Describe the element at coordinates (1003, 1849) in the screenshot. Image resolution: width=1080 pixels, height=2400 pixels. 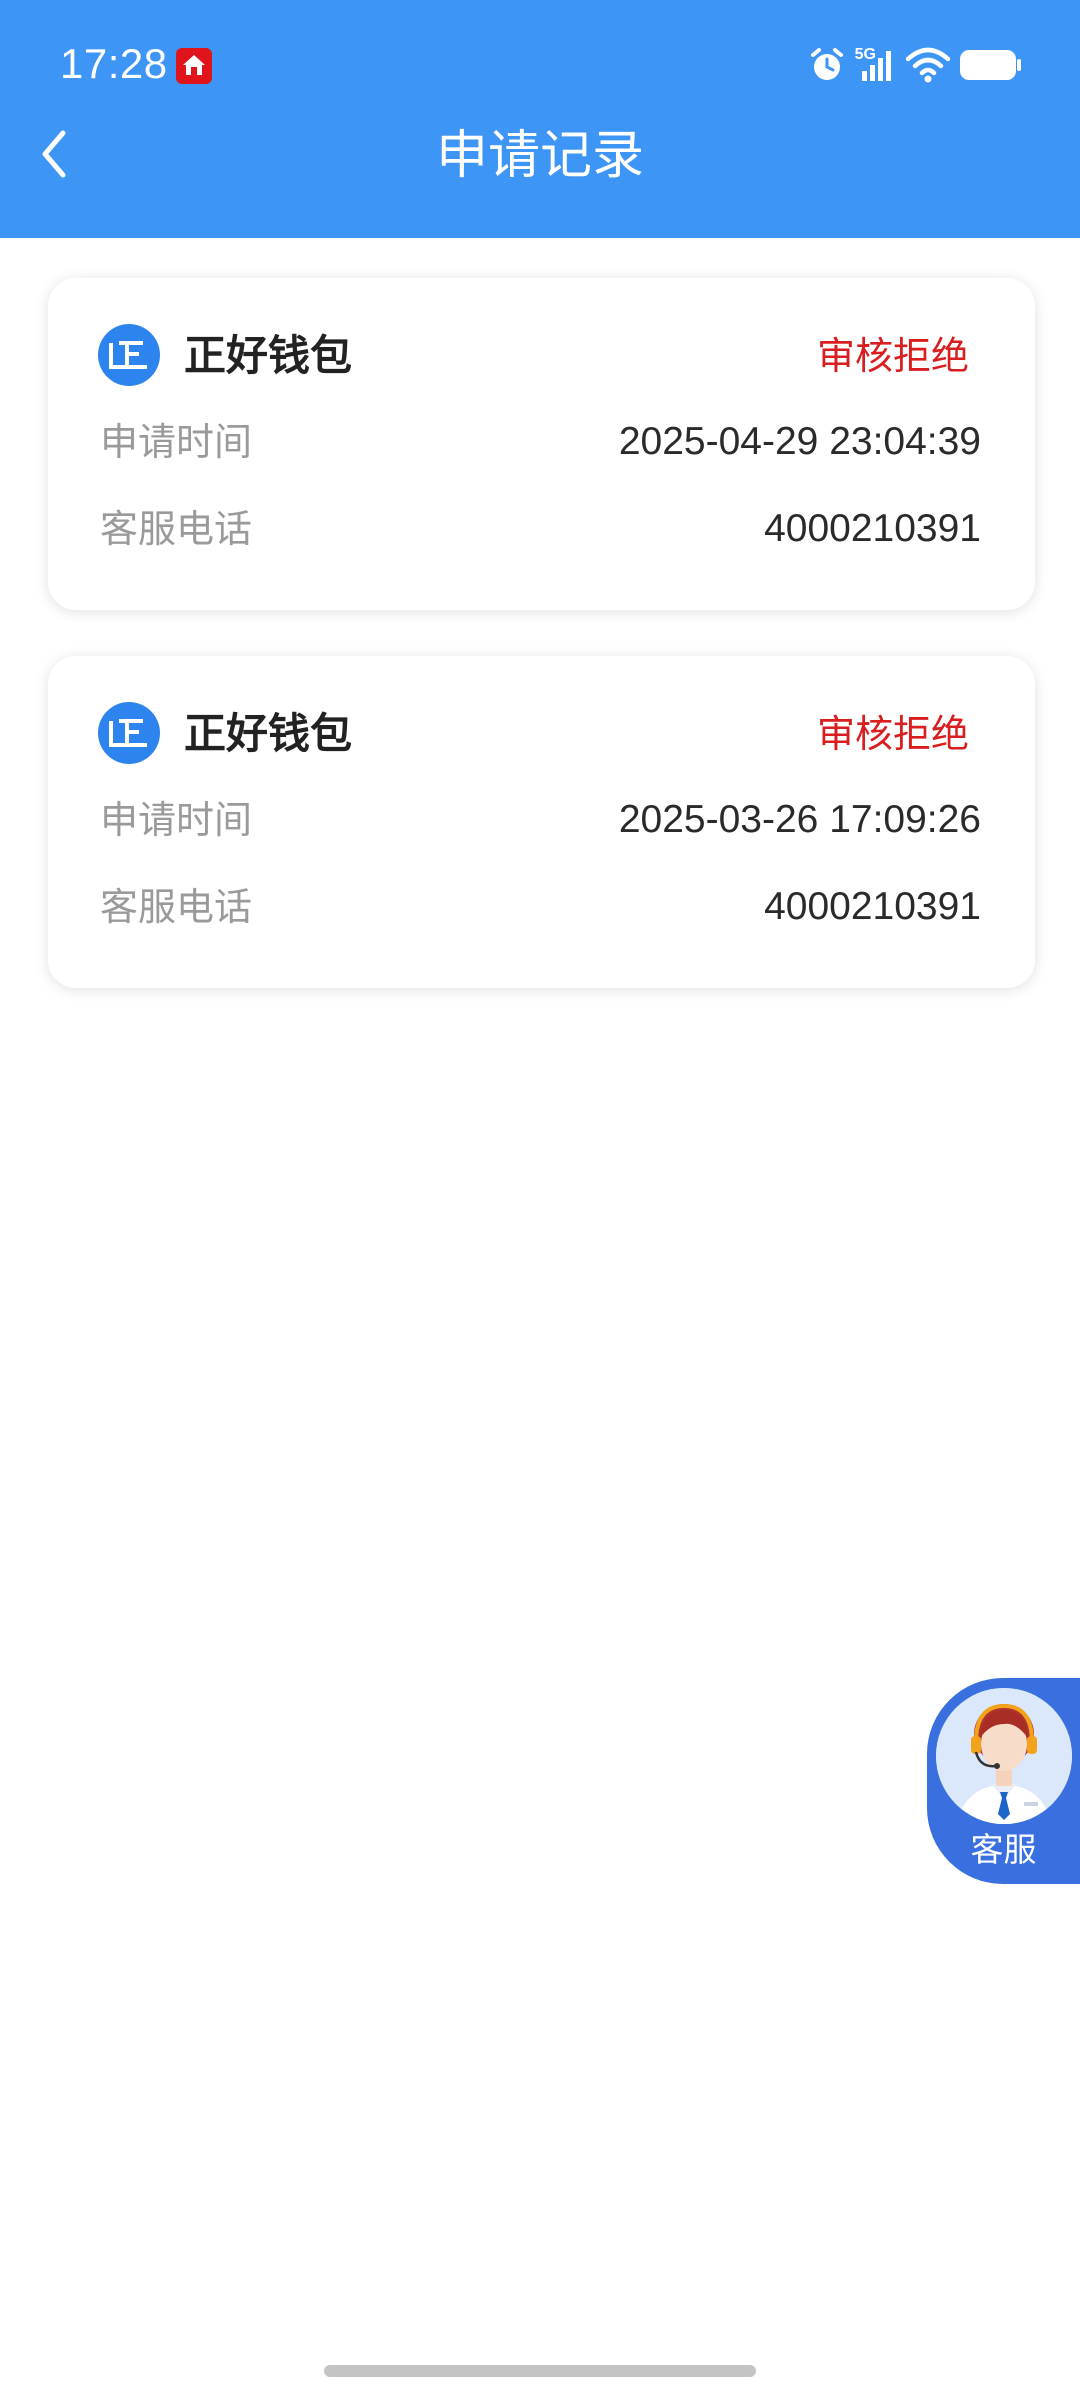
I see `customer-service-label: 客服` at that location.